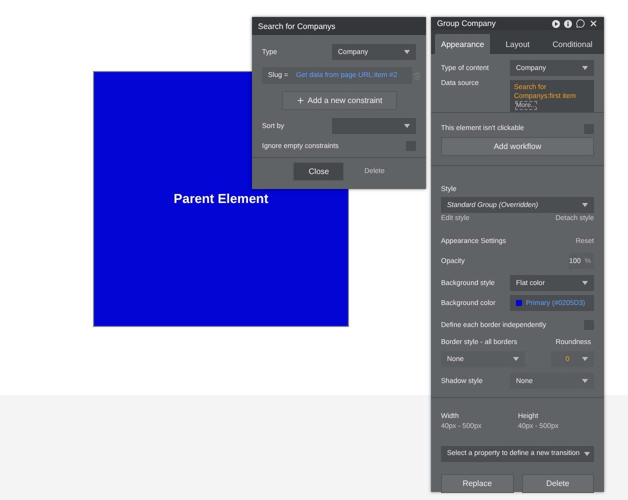 The width and height of the screenshot is (628, 500). What do you see at coordinates (518, 44) in the screenshot?
I see `tab: Layout` at bounding box center [518, 44].